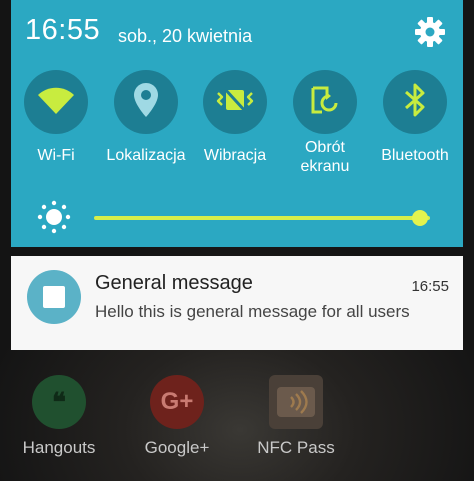  What do you see at coordinates (177, 402) in the screenshot?
I see `googleplus-icon: G+` at bounding box center [177, 402].